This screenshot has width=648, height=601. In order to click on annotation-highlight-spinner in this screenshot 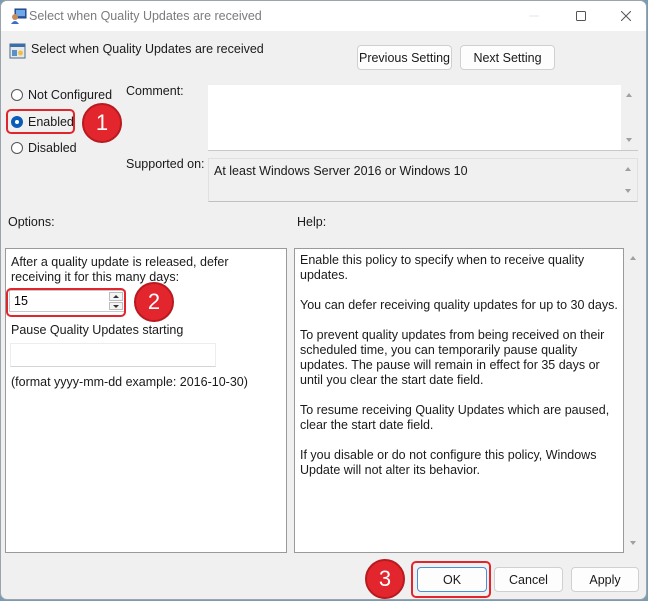, I will do `click(66, 302)`.